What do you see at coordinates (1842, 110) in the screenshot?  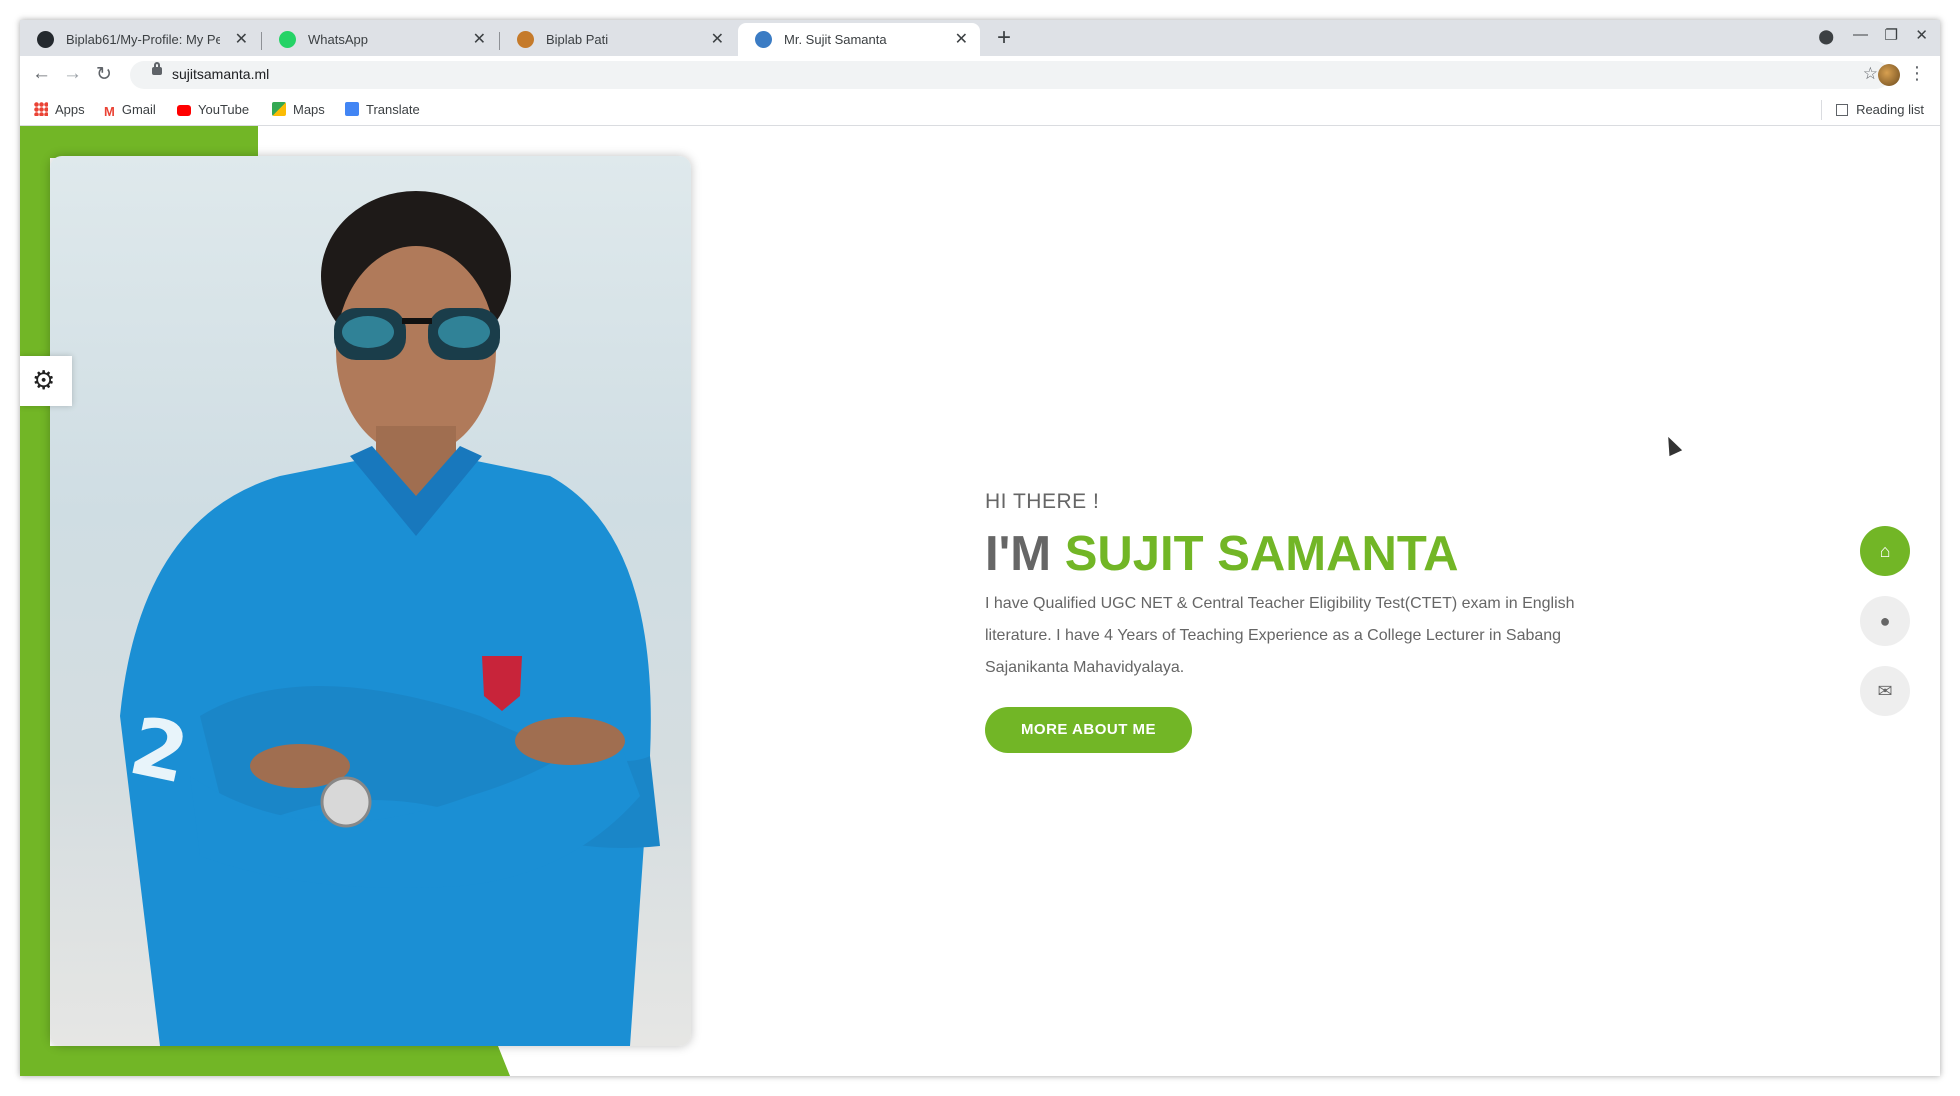 I see `reading-list-icon` at bounding box center [1842, 110].